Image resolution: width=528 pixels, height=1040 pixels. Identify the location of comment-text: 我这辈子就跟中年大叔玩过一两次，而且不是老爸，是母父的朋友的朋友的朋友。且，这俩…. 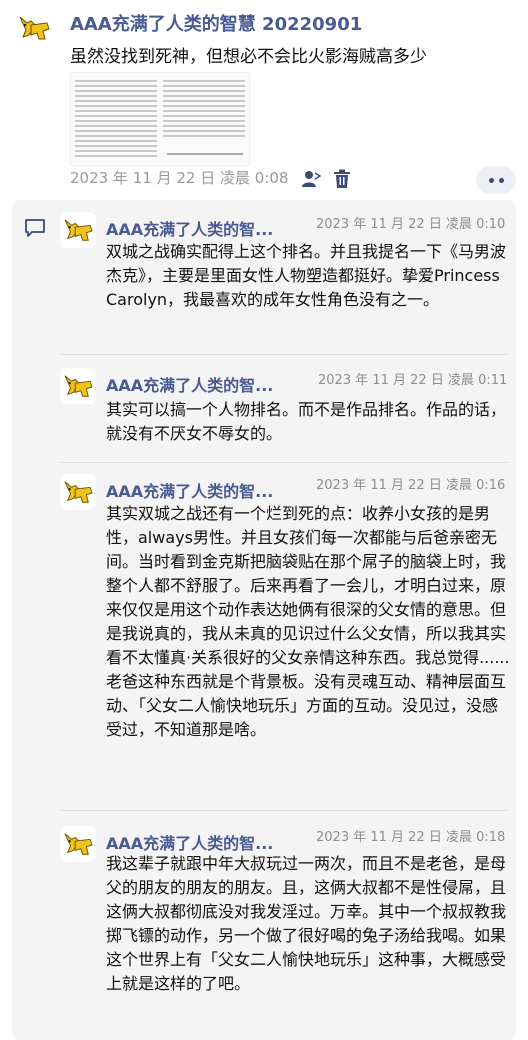
(306, 923).